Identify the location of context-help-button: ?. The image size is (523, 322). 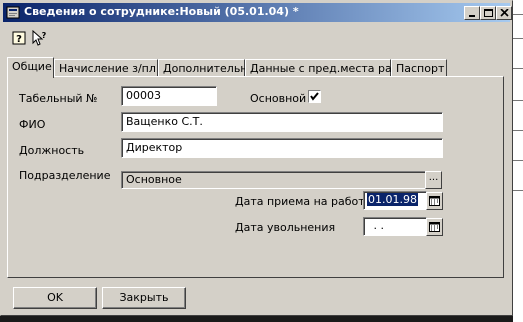
(39, 38).